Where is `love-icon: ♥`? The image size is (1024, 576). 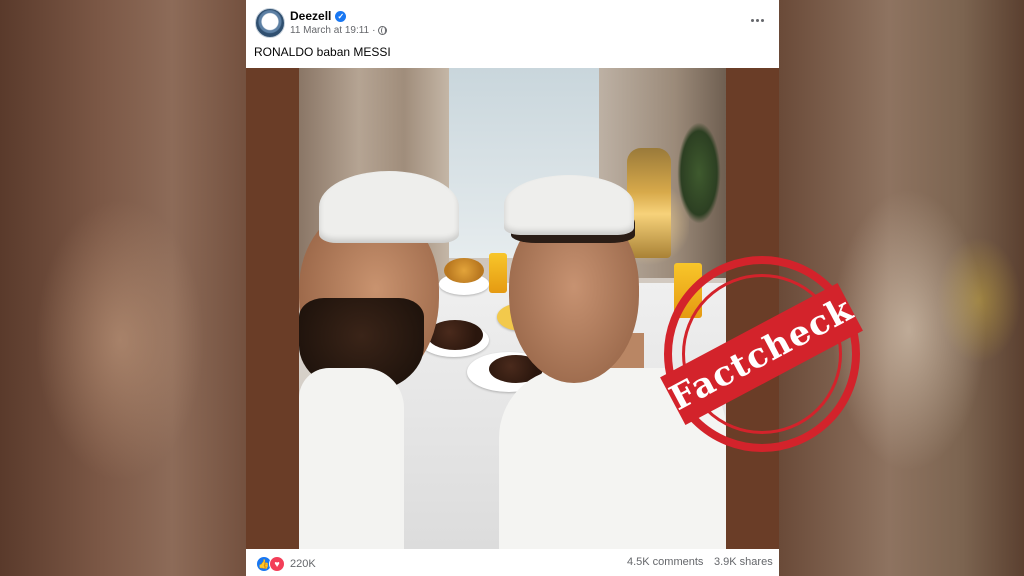
love-icon: ♥ is located at coordinates (277, 564).